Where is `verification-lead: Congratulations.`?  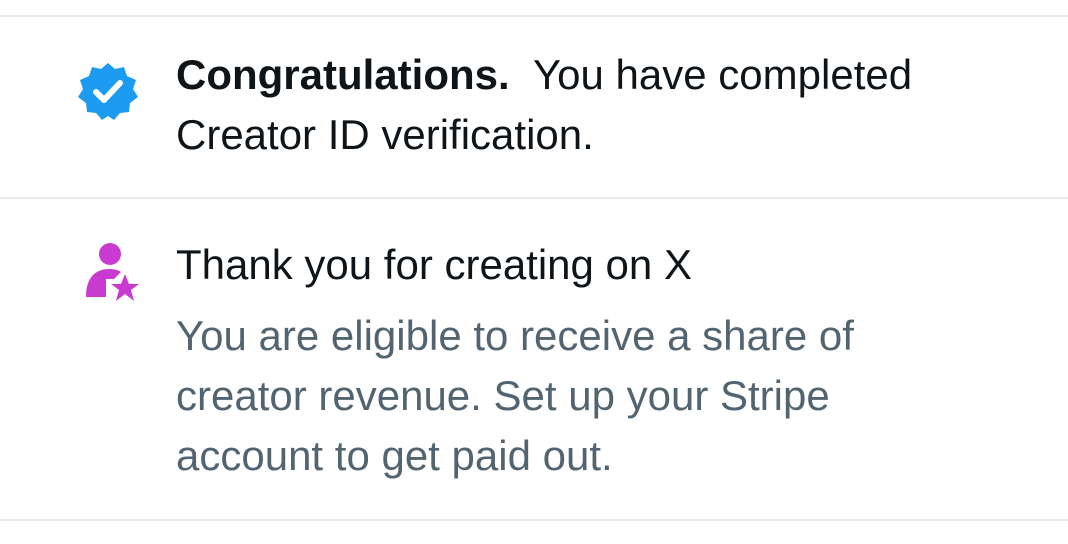
verification-lead: Congratulations. is located at coordinates (343, 74).